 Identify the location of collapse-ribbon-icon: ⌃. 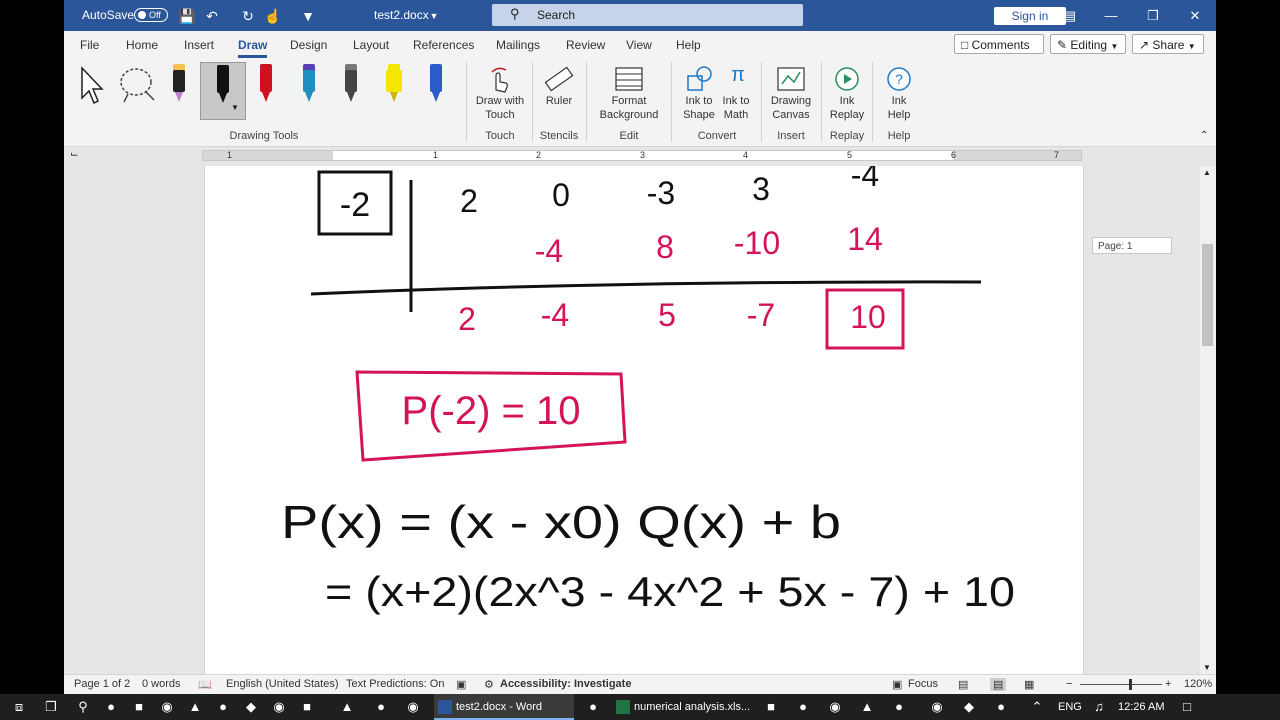
(1204, 135).